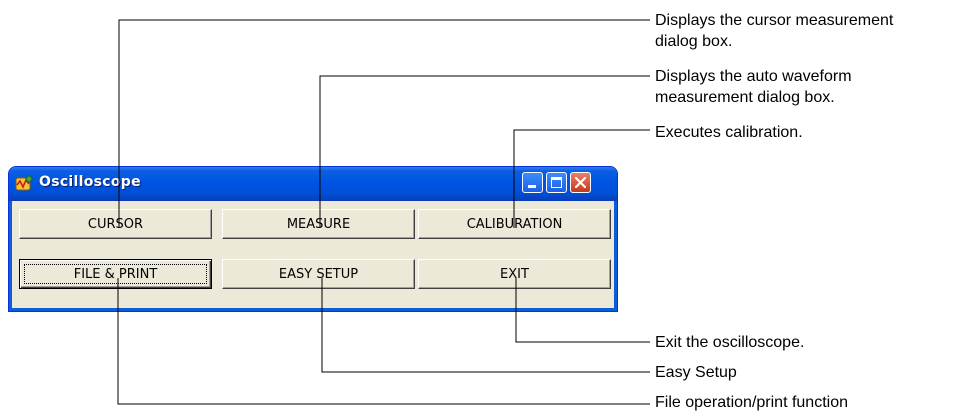 The width and height of the screenshot is (976, 417). I want to click on callout-easy-setup: Easy Setup, so click(696, 372).